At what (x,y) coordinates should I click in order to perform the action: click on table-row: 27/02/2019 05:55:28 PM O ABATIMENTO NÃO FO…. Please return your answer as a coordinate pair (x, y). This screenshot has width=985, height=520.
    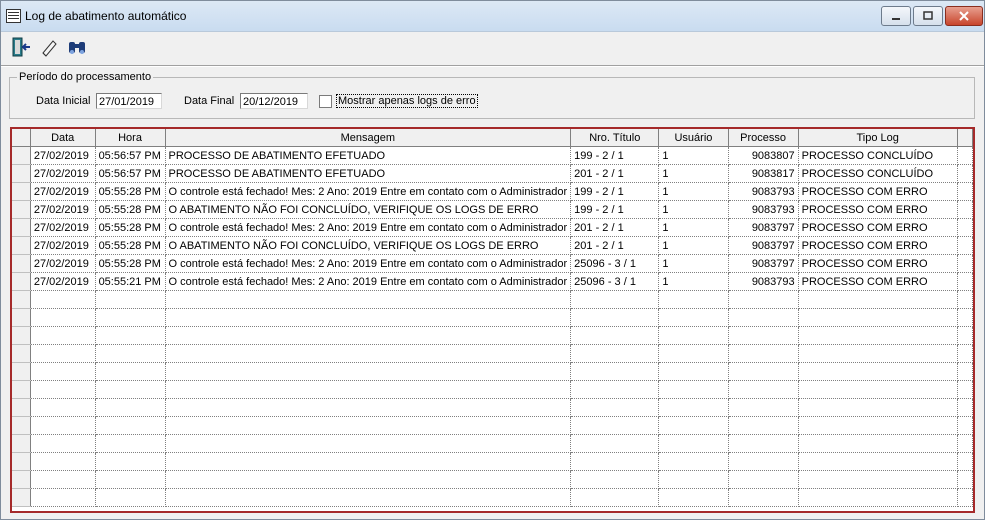
    Looking at the image, I should click on (492, 209).